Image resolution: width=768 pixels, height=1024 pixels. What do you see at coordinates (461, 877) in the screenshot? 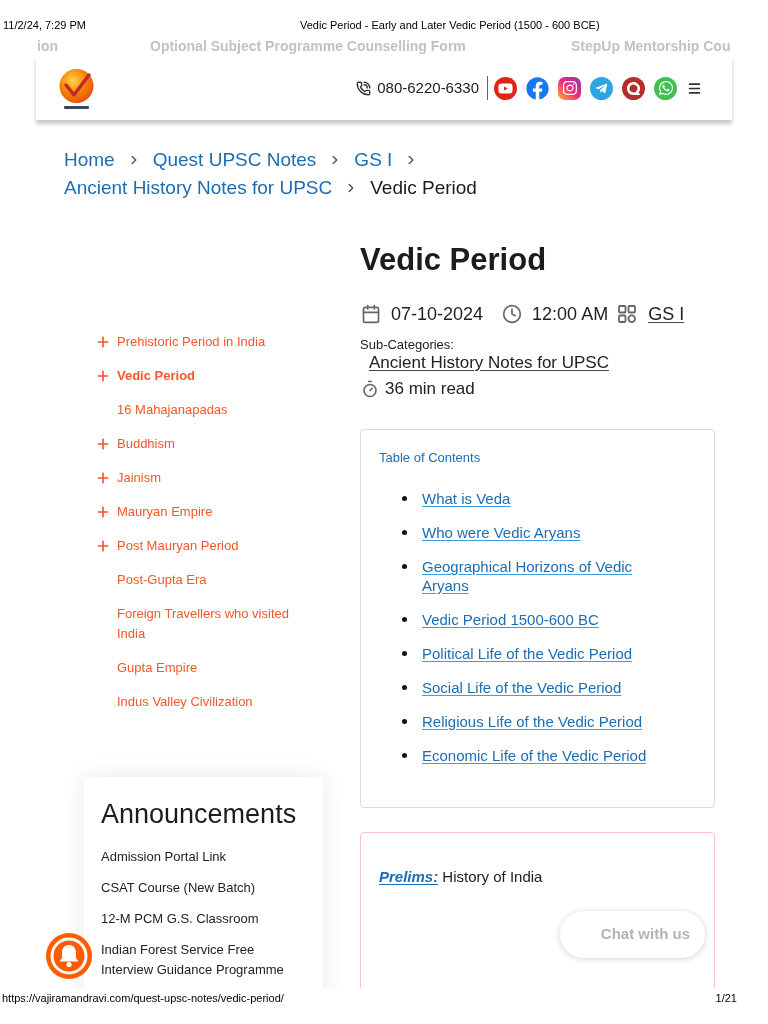
I see `prelims-line: Prelims: History of India` at bounding box center [461, 877].